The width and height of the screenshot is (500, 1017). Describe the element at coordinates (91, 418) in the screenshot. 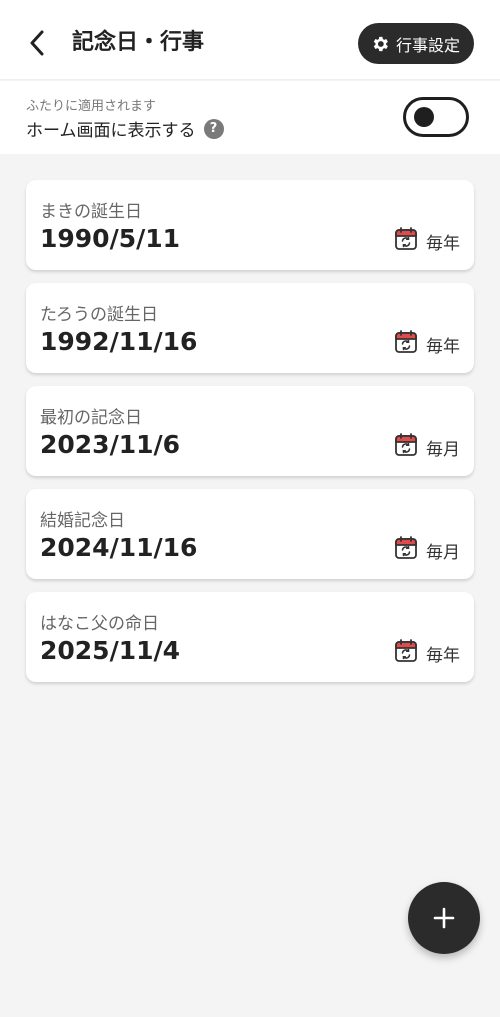

I see `event-name: 最初の記念日` at that location.